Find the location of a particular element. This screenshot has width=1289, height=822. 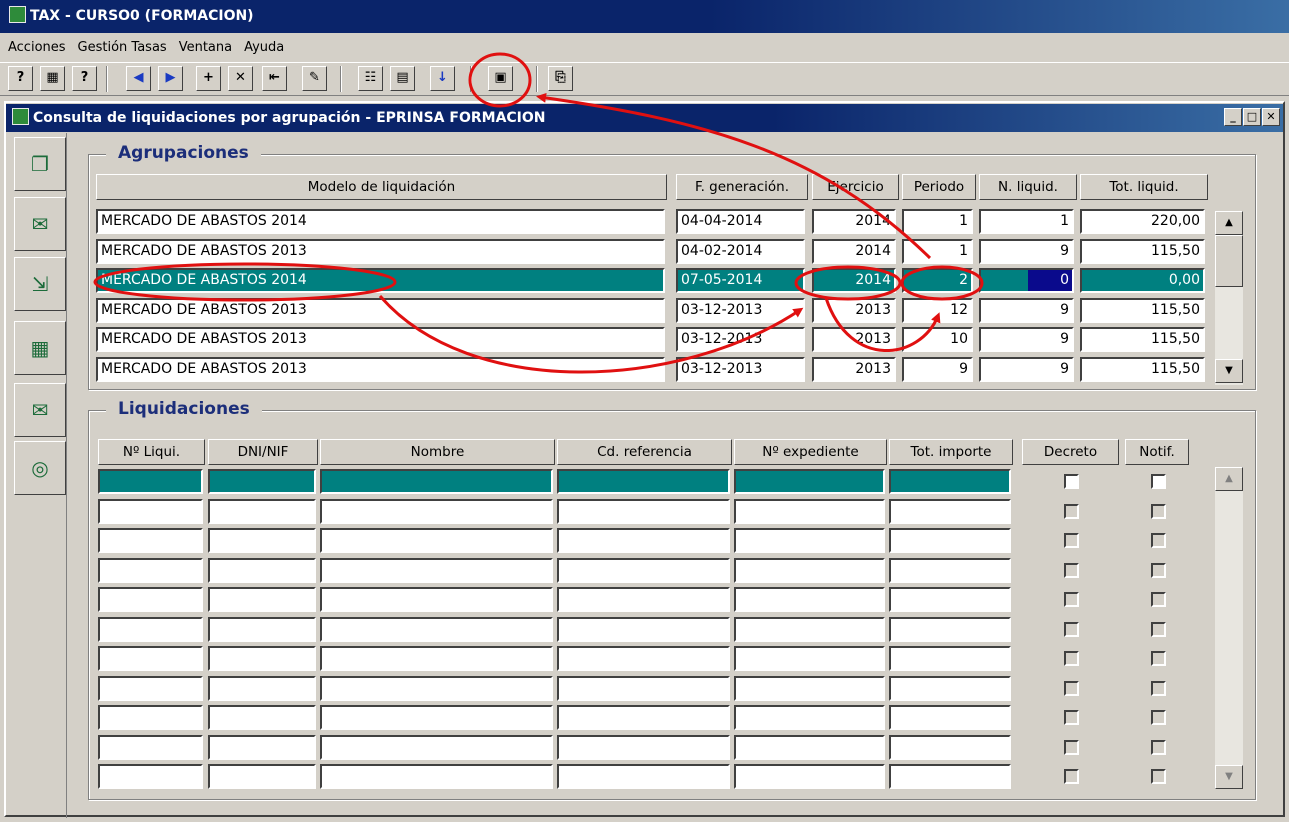

agr-header-1: F. generación. is located at coordinates (742, 187).